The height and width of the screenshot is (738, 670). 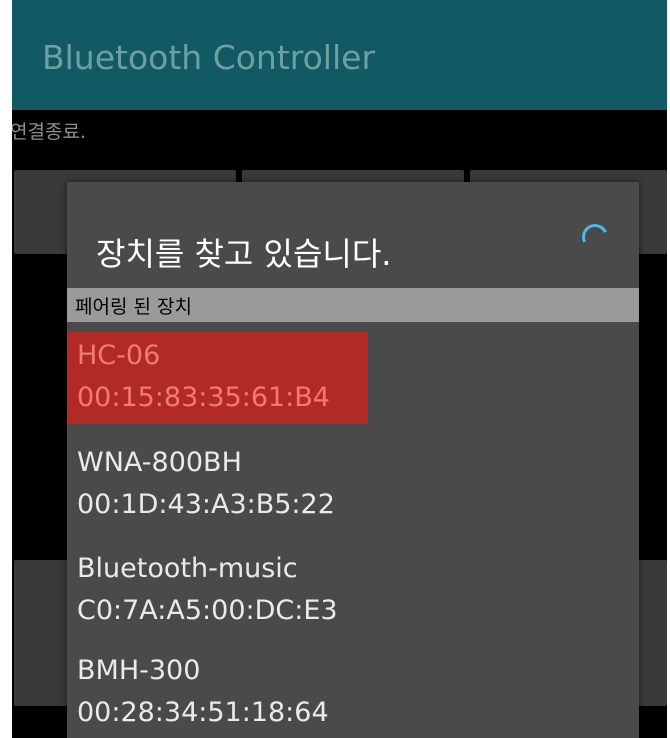 What do you see at coordinates (203, 397) in the screenshot?
I see `device-address: 00:15:83:35:61:B4` at bounding box center [203, 397].